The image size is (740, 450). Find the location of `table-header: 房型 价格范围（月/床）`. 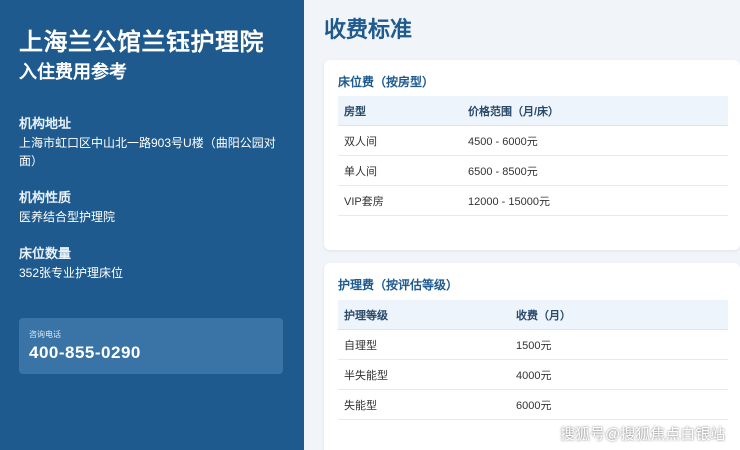

table-header: 房型 价格范围（月/床） is located at coordinates (533, 111).